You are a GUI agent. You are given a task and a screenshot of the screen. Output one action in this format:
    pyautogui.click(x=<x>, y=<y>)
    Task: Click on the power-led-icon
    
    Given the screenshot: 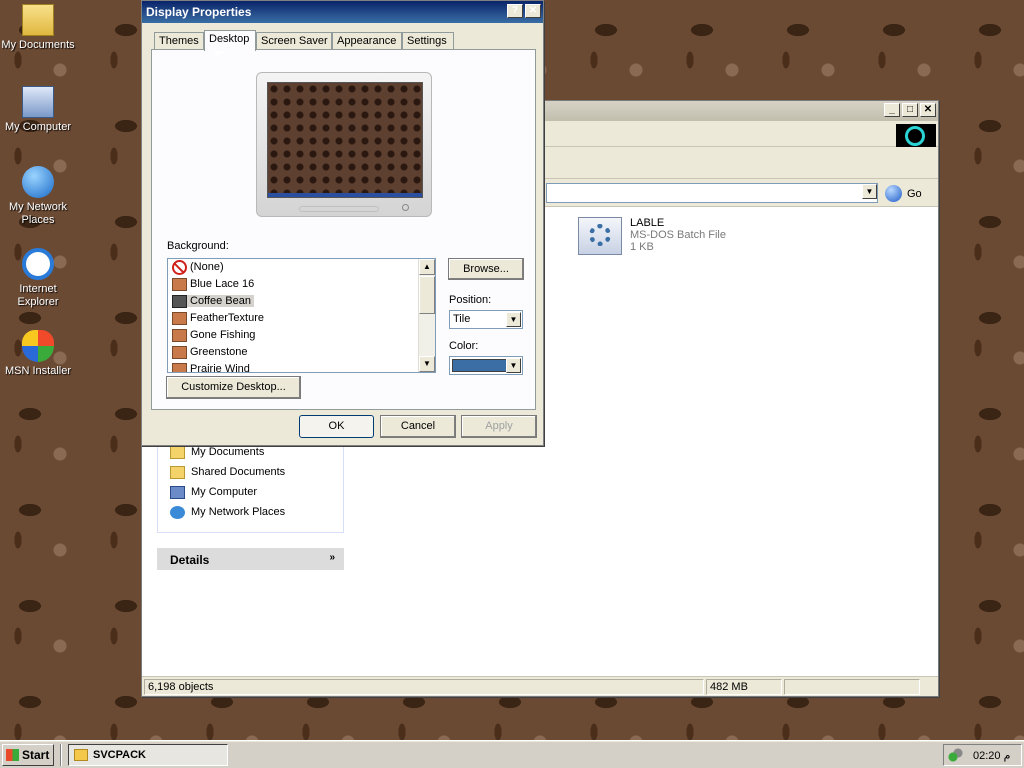 What is the action you would take?
    pyautogui.click(x=405, y=207)
    